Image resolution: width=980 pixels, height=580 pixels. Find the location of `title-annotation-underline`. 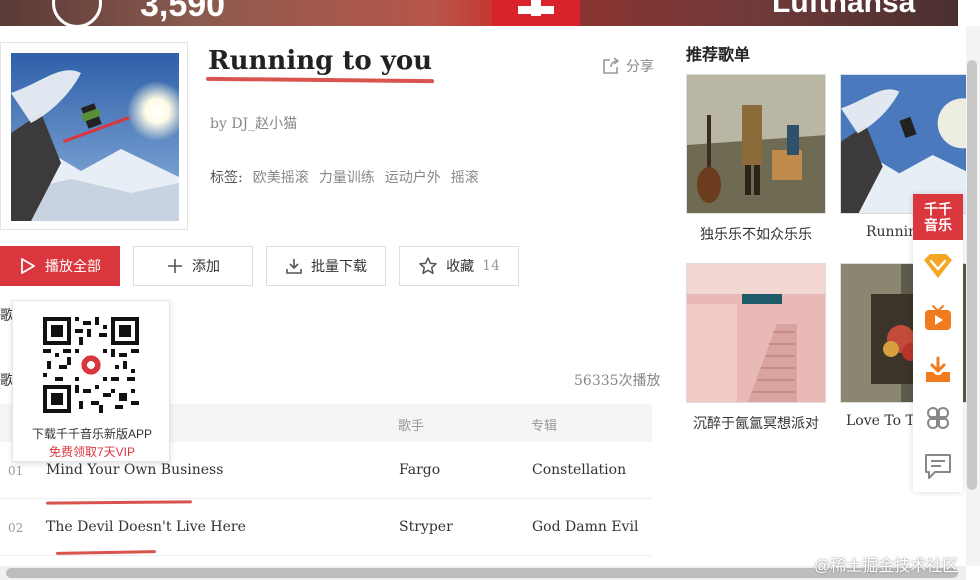

title-annotation-underline is located at coordinates (320, 80).